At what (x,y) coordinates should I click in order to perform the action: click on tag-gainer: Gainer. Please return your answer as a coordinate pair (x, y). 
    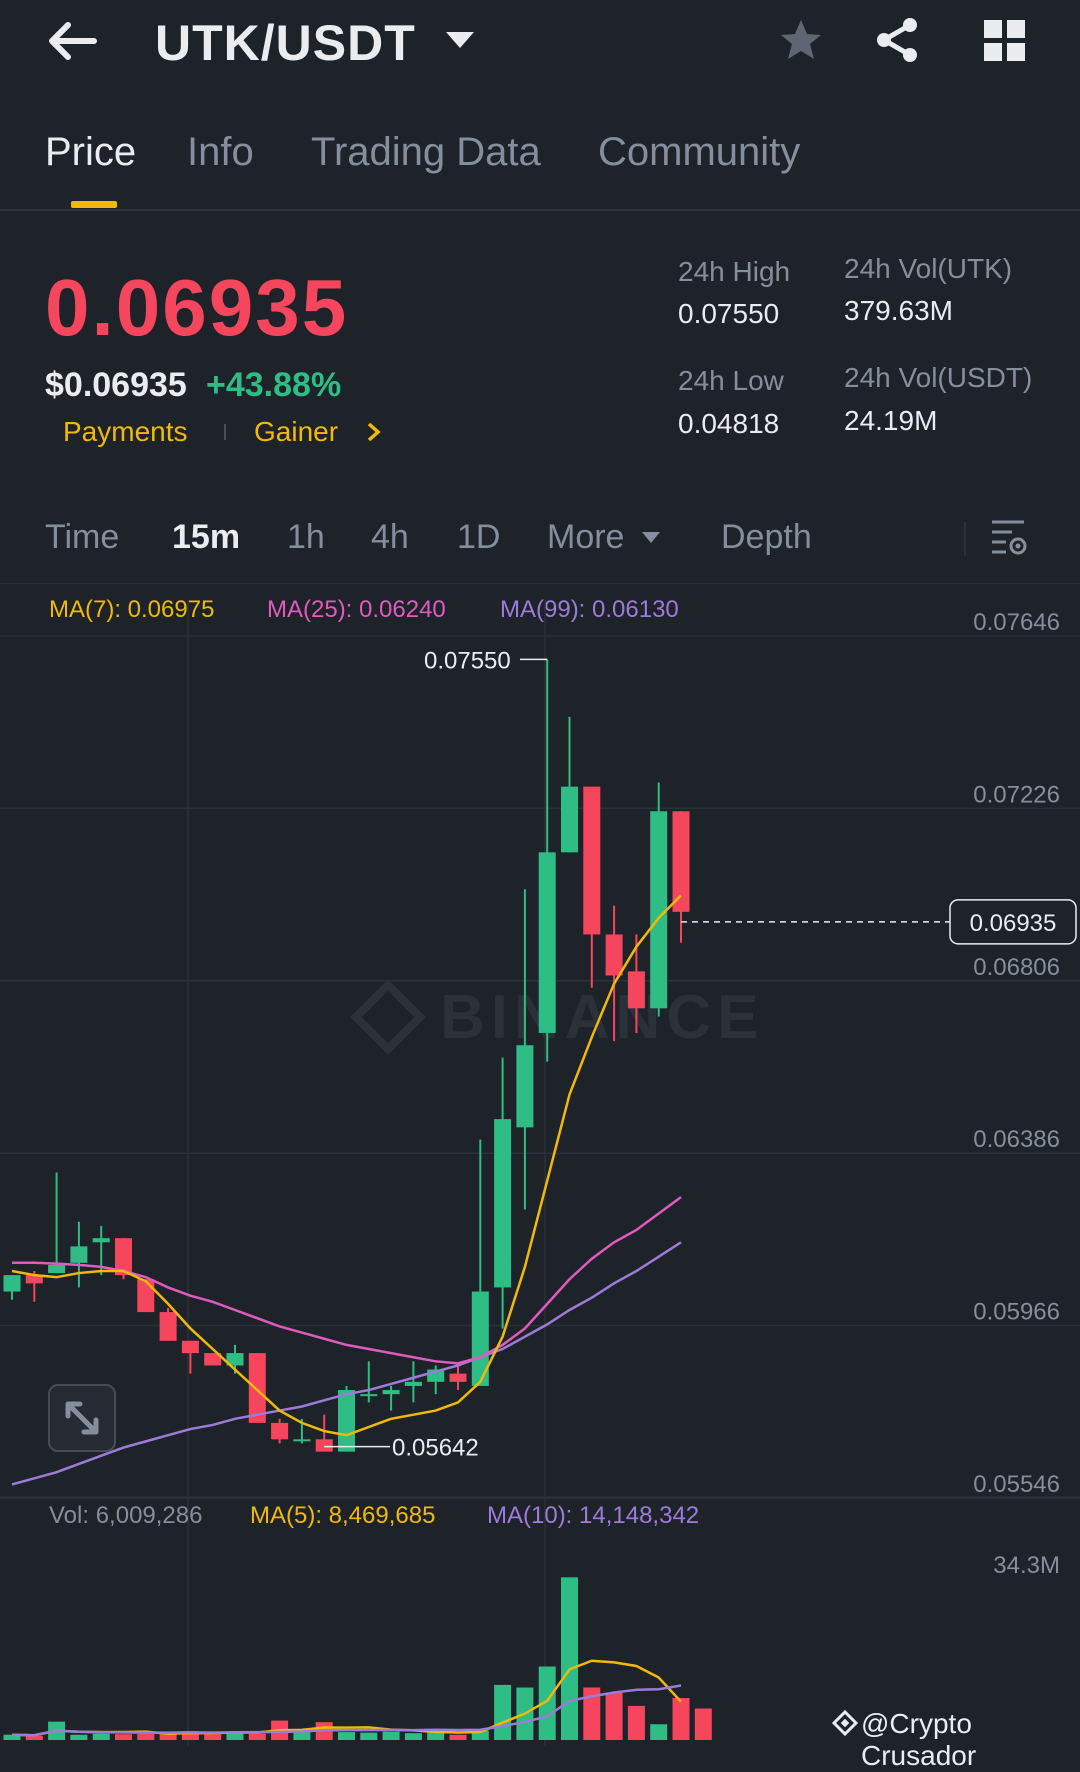
    Looking at the image, I should click on (296, 432).